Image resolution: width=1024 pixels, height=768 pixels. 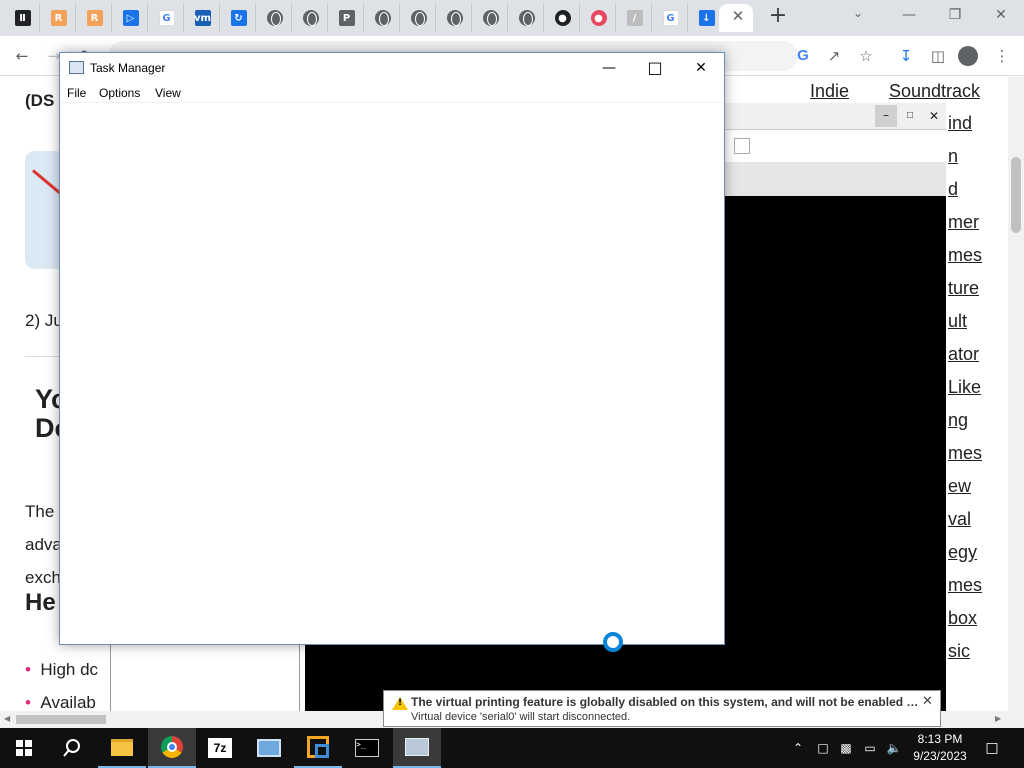 I want to click on browser-minimize-button: —, so click(x=909, y=15).